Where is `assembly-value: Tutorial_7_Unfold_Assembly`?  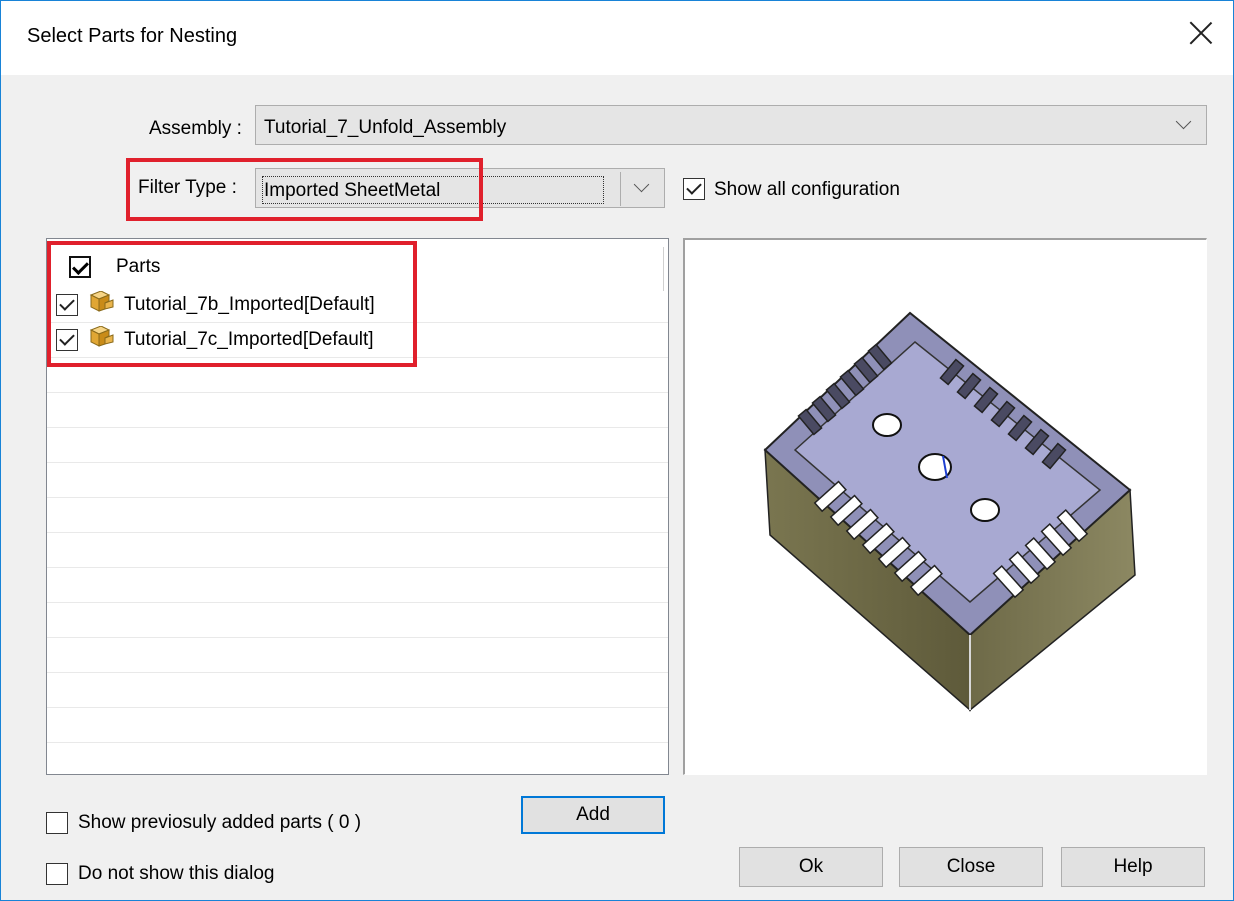 assembly-value: Tutorial_7_Unfold_Assembly is located at coordinates (385, 127).